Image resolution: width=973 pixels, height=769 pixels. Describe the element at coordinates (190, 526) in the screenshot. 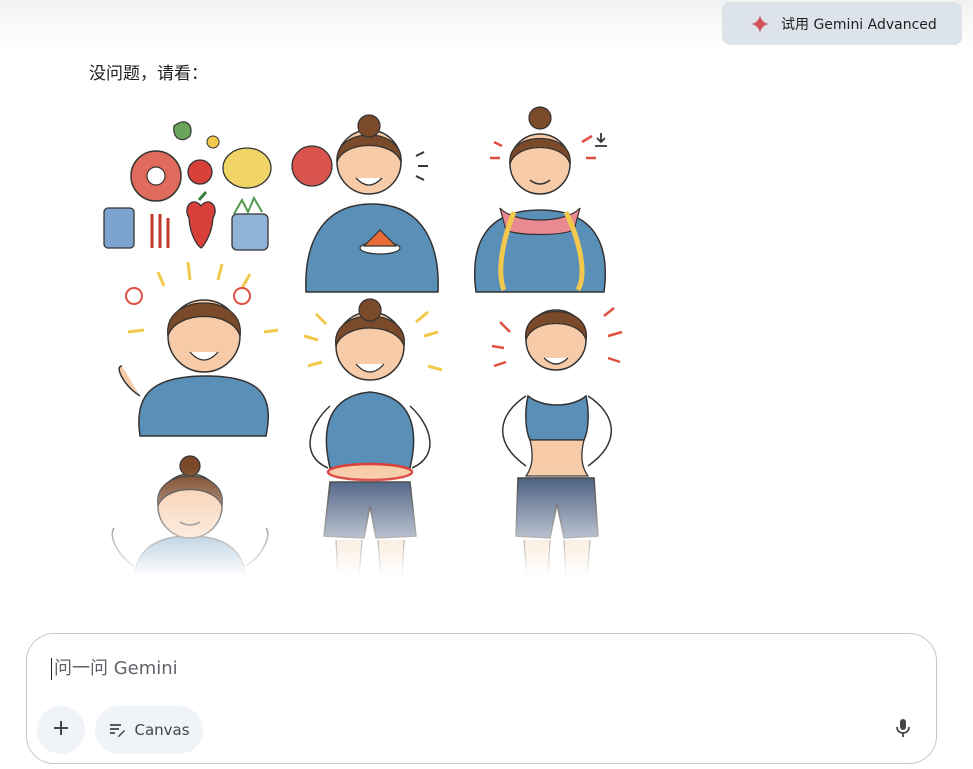

I see `flexing-panel` at that location.